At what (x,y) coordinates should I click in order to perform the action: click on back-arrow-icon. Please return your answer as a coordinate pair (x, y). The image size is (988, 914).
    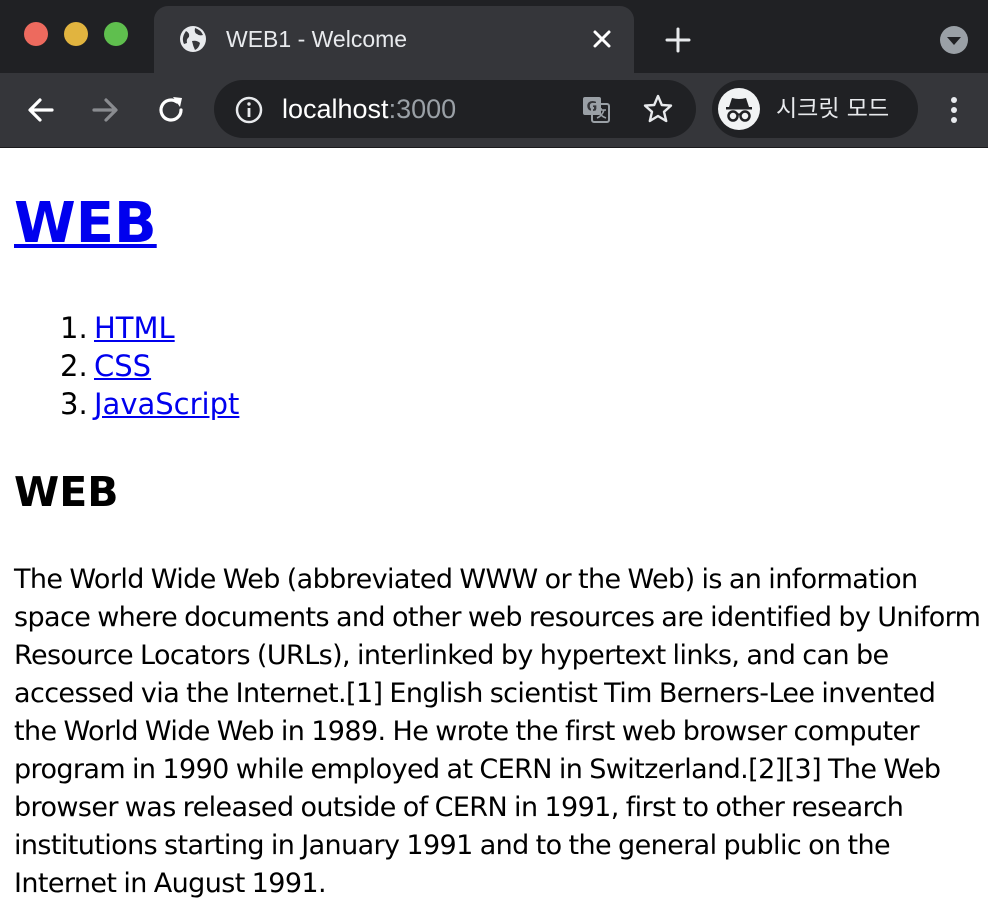
    Looking at the image, I should click on (41, 110).